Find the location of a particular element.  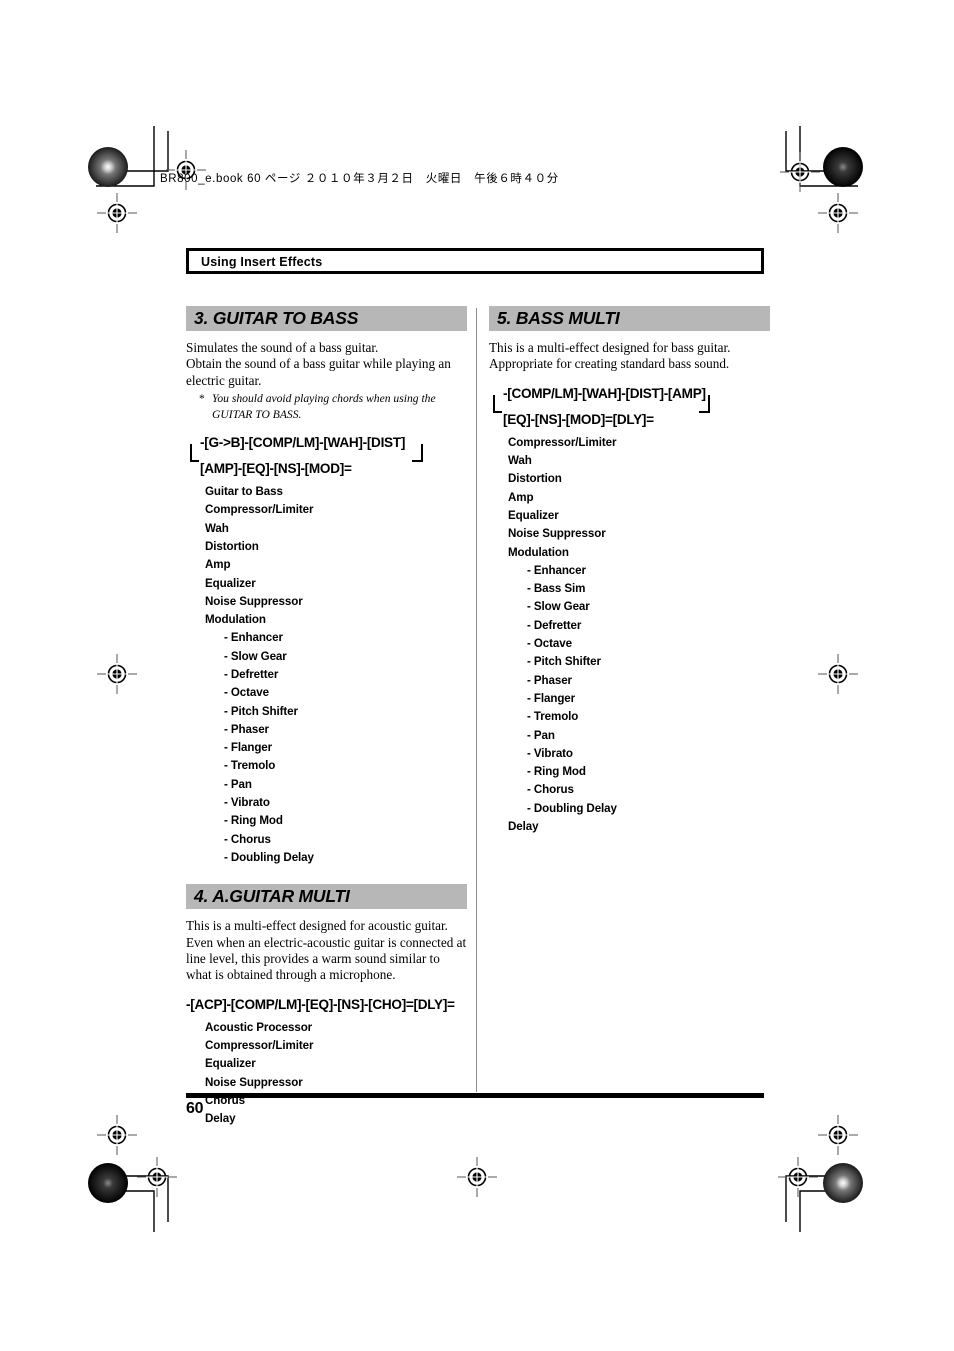

running-head-title: Using Insert Effects is located at coordinates (262, 262).